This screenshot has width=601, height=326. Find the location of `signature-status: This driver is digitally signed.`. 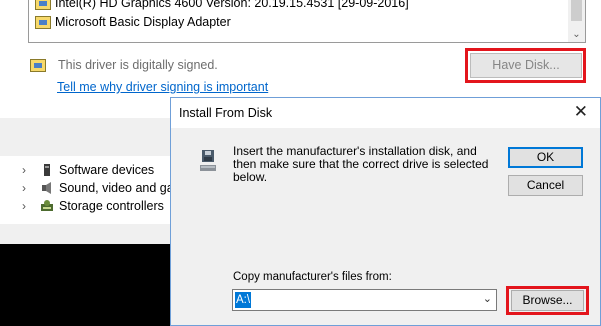

signature-status: This driver is digitally signed. is located at coordinates (124, 65).